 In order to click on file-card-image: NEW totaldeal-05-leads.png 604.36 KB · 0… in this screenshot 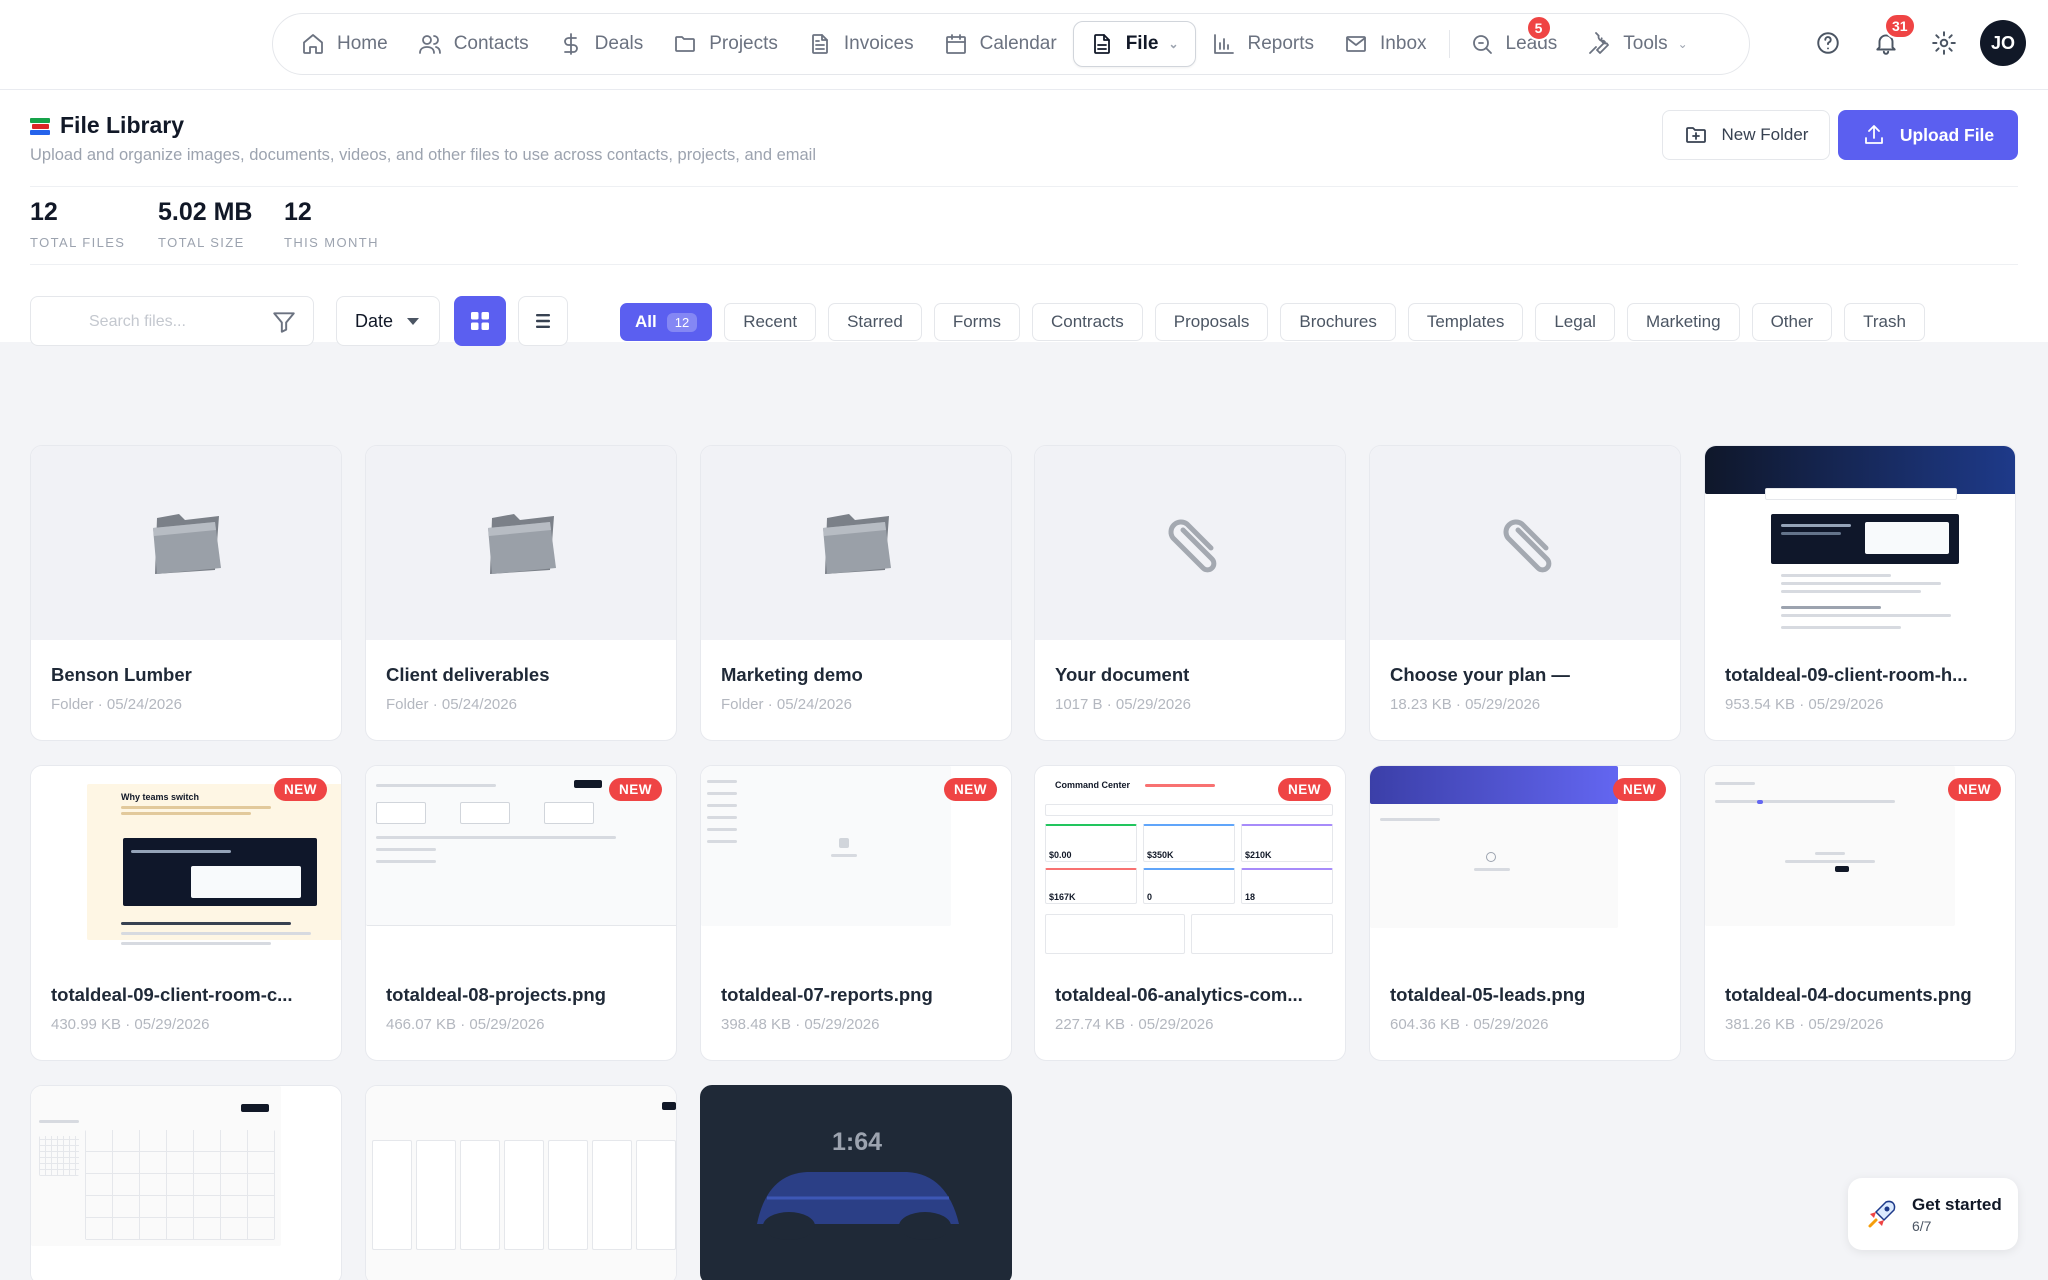, I will do `click(1525, 913)`.